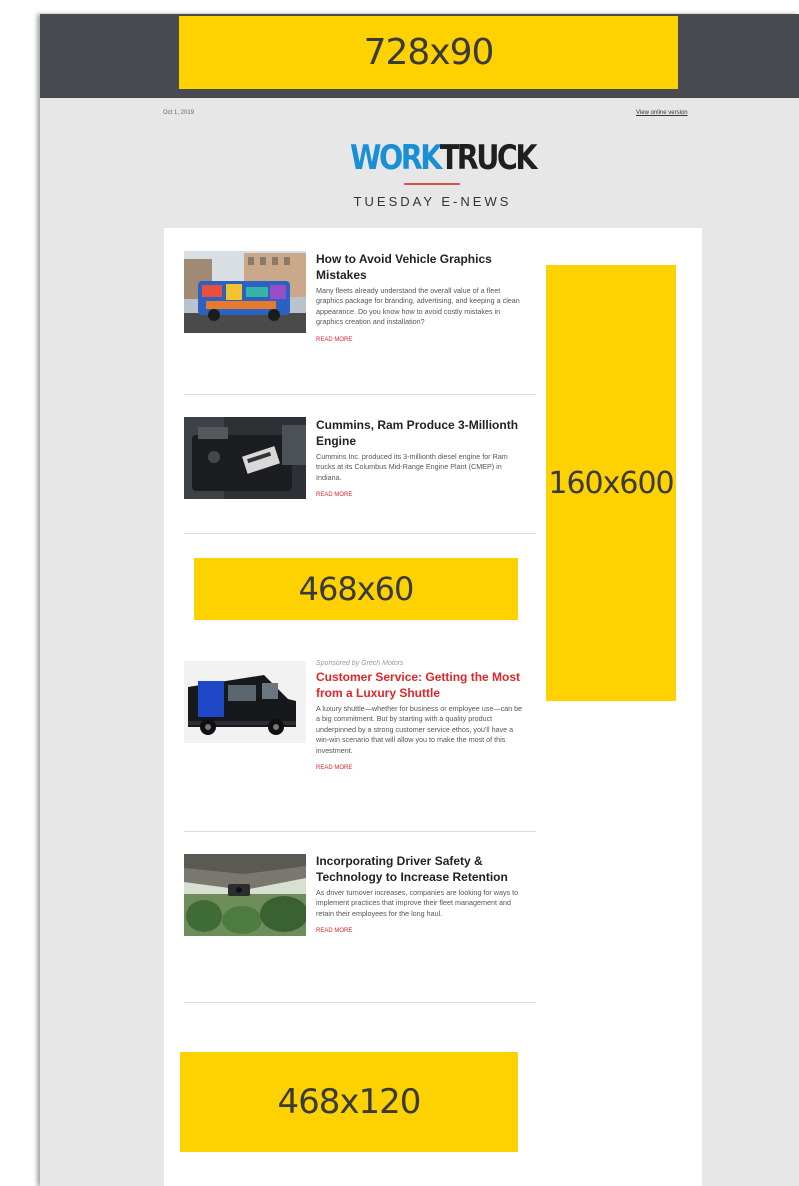 Image resolution: width=799 pixels, height=1186 pixels. What do you see at coordinates (662, 113) in the screenshot?
I see `view-online-link: View online version` at bounding box center [662, 113].